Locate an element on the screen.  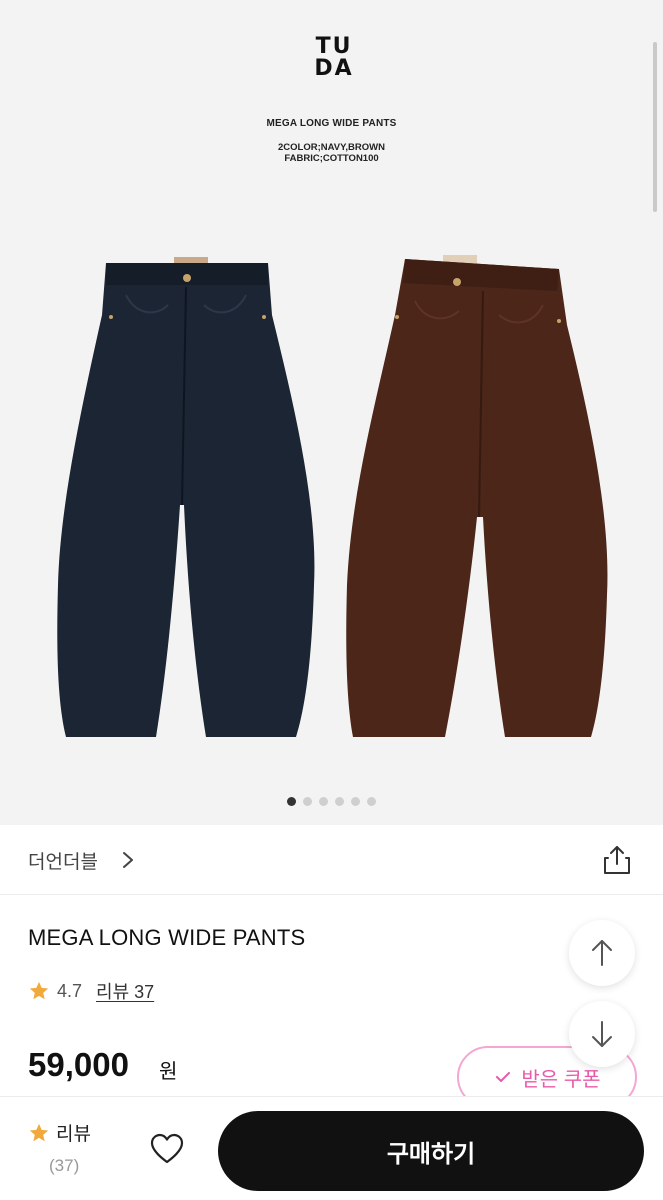
bottom-action-bar: 리뷰 (37) 구매하기 is located at coordinates (331, 1148).